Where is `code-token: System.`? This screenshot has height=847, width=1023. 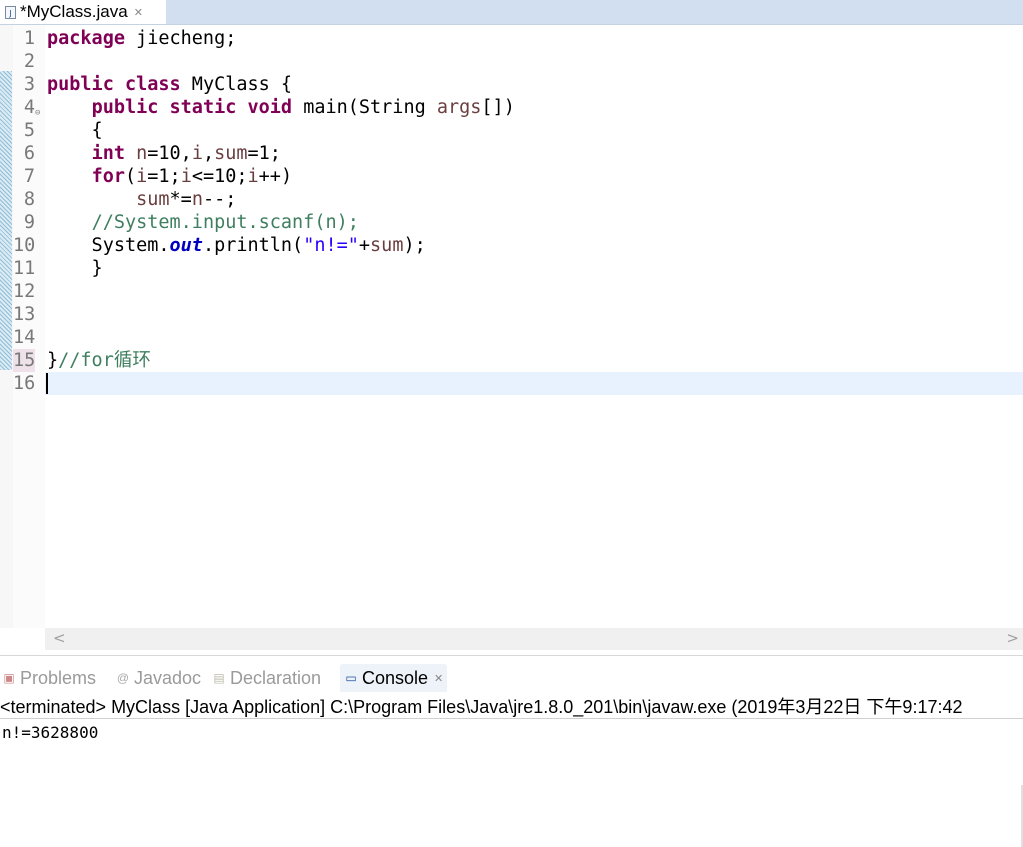
code-token: System. is located at coordinates (108, 245).